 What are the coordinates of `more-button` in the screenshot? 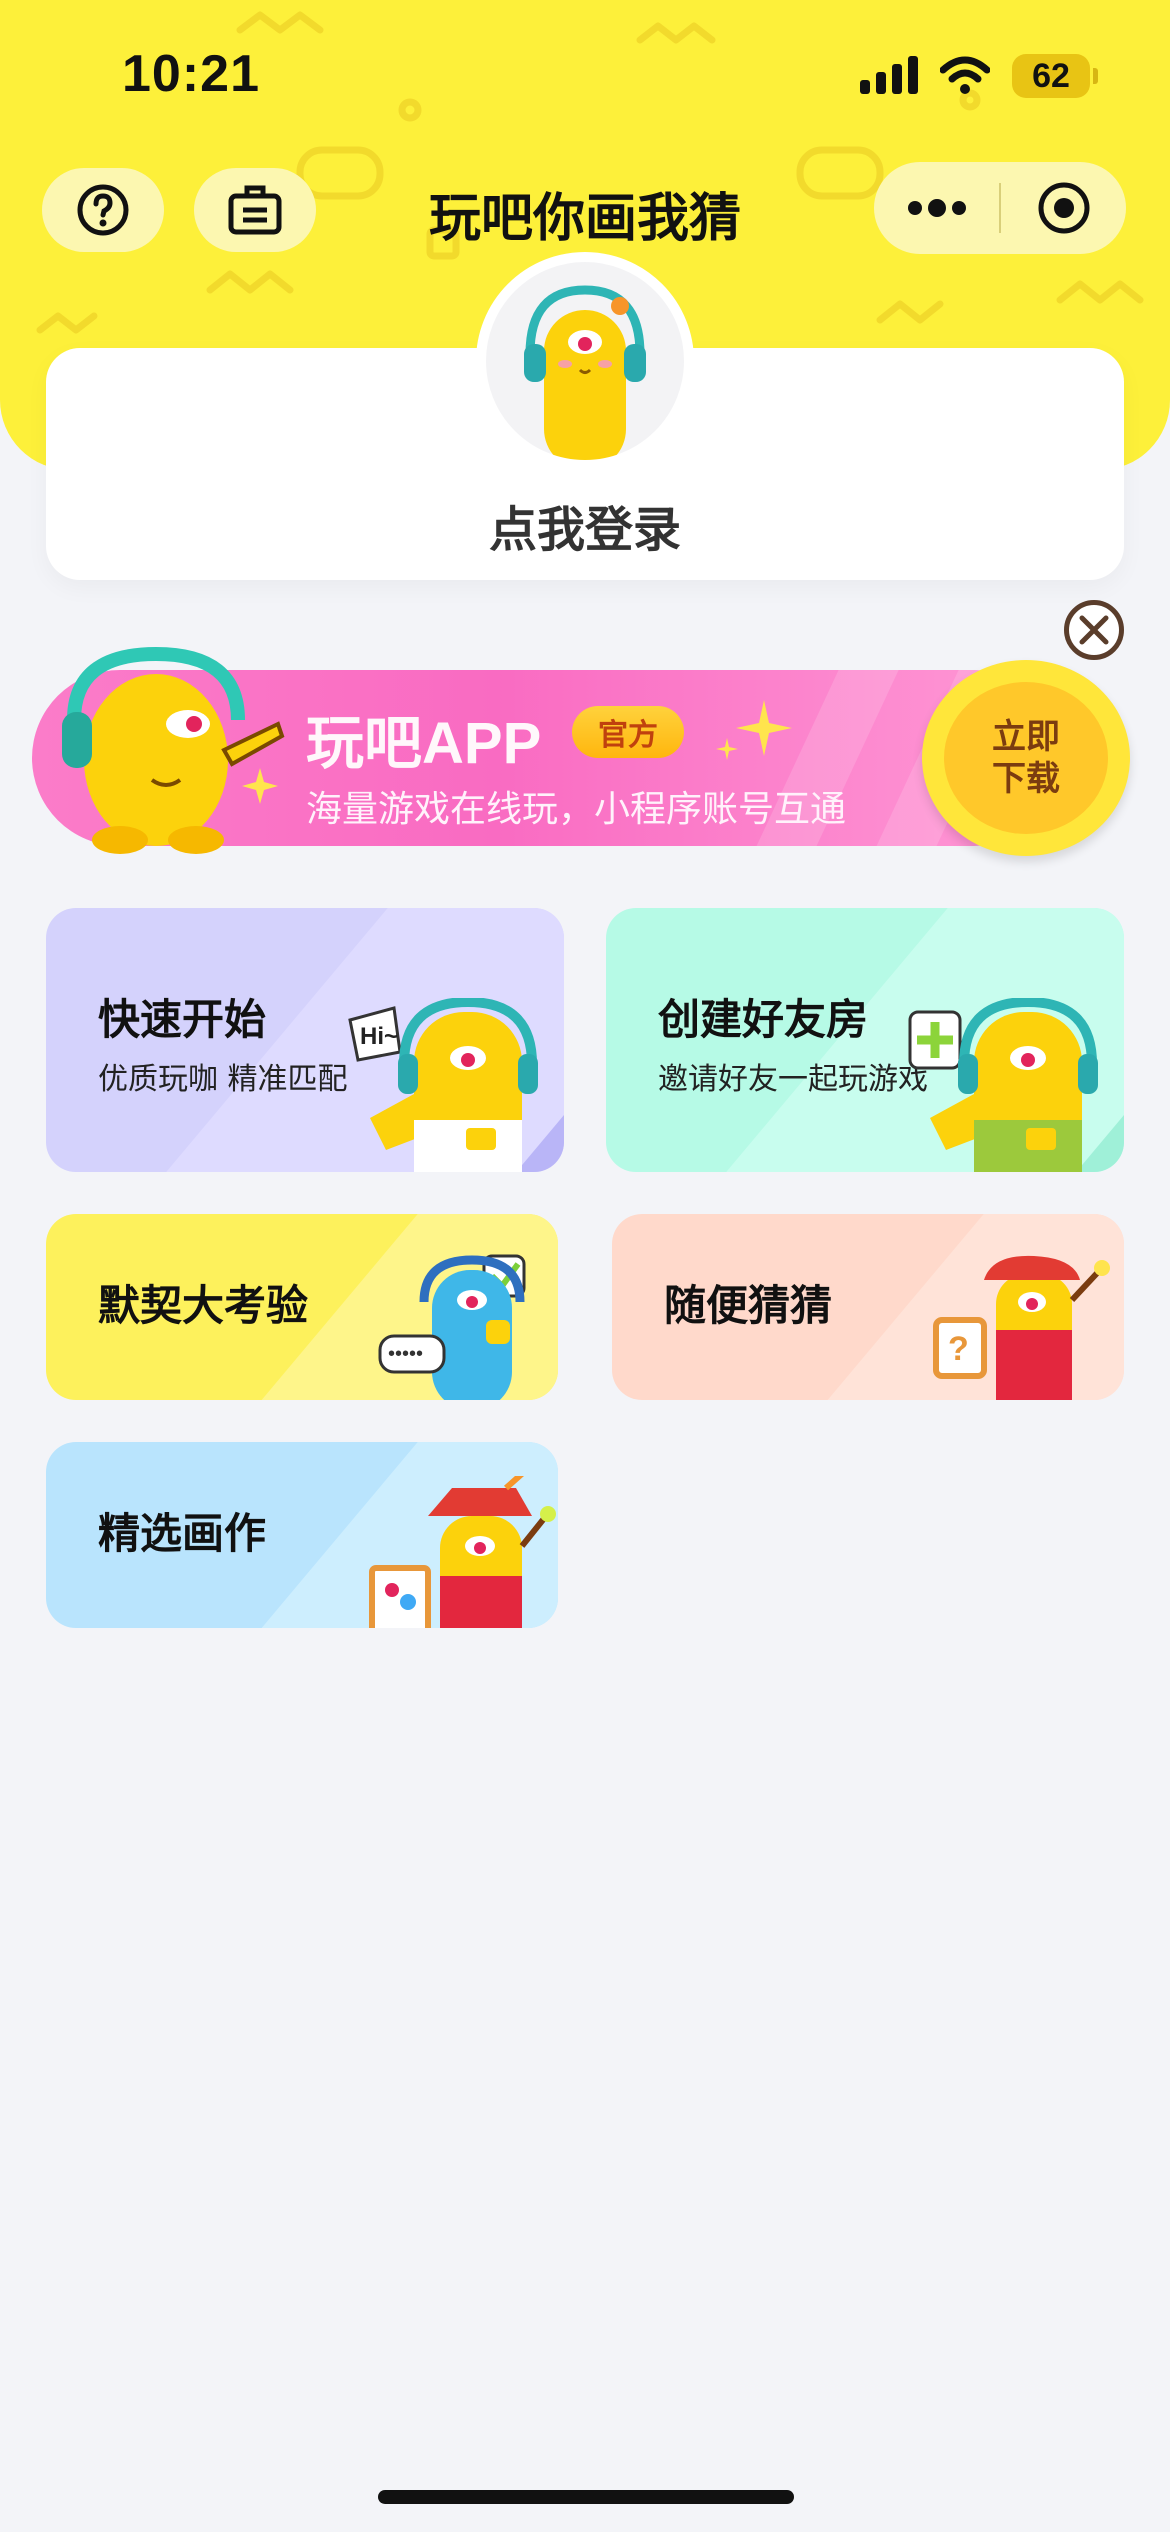 It's located at (936, 208).